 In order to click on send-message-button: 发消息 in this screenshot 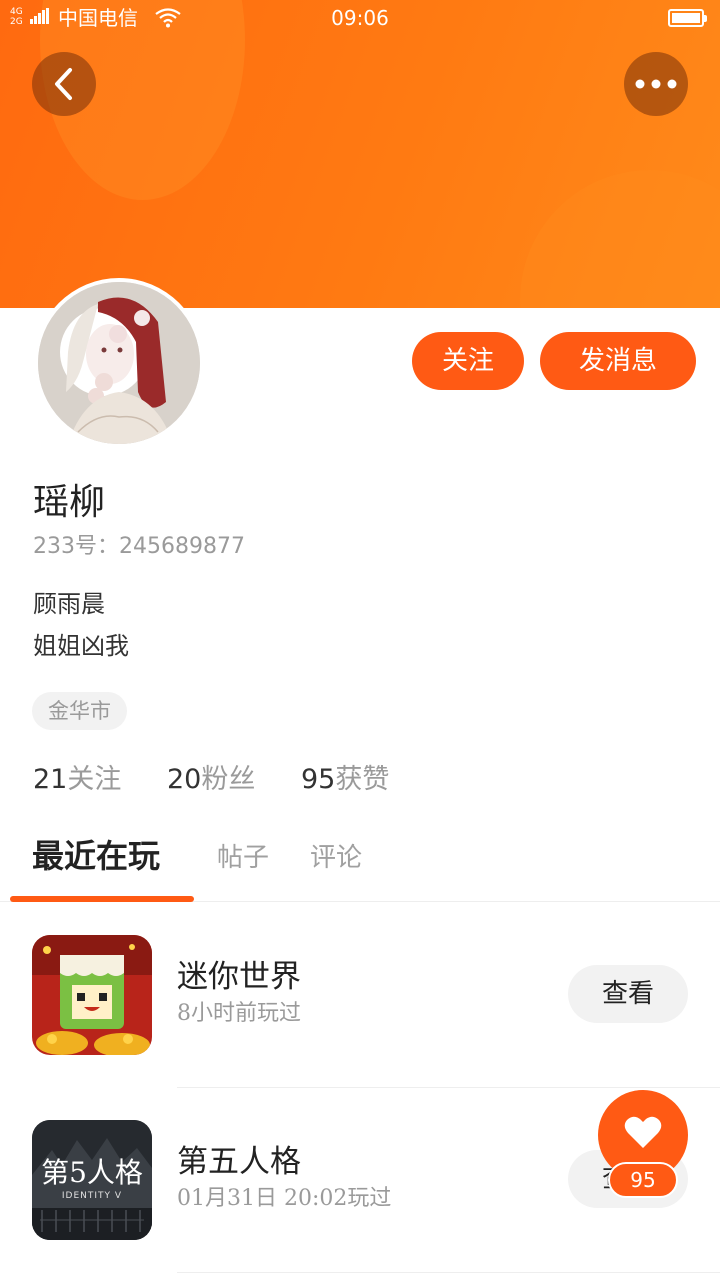, I will do `click(618, 361)`.